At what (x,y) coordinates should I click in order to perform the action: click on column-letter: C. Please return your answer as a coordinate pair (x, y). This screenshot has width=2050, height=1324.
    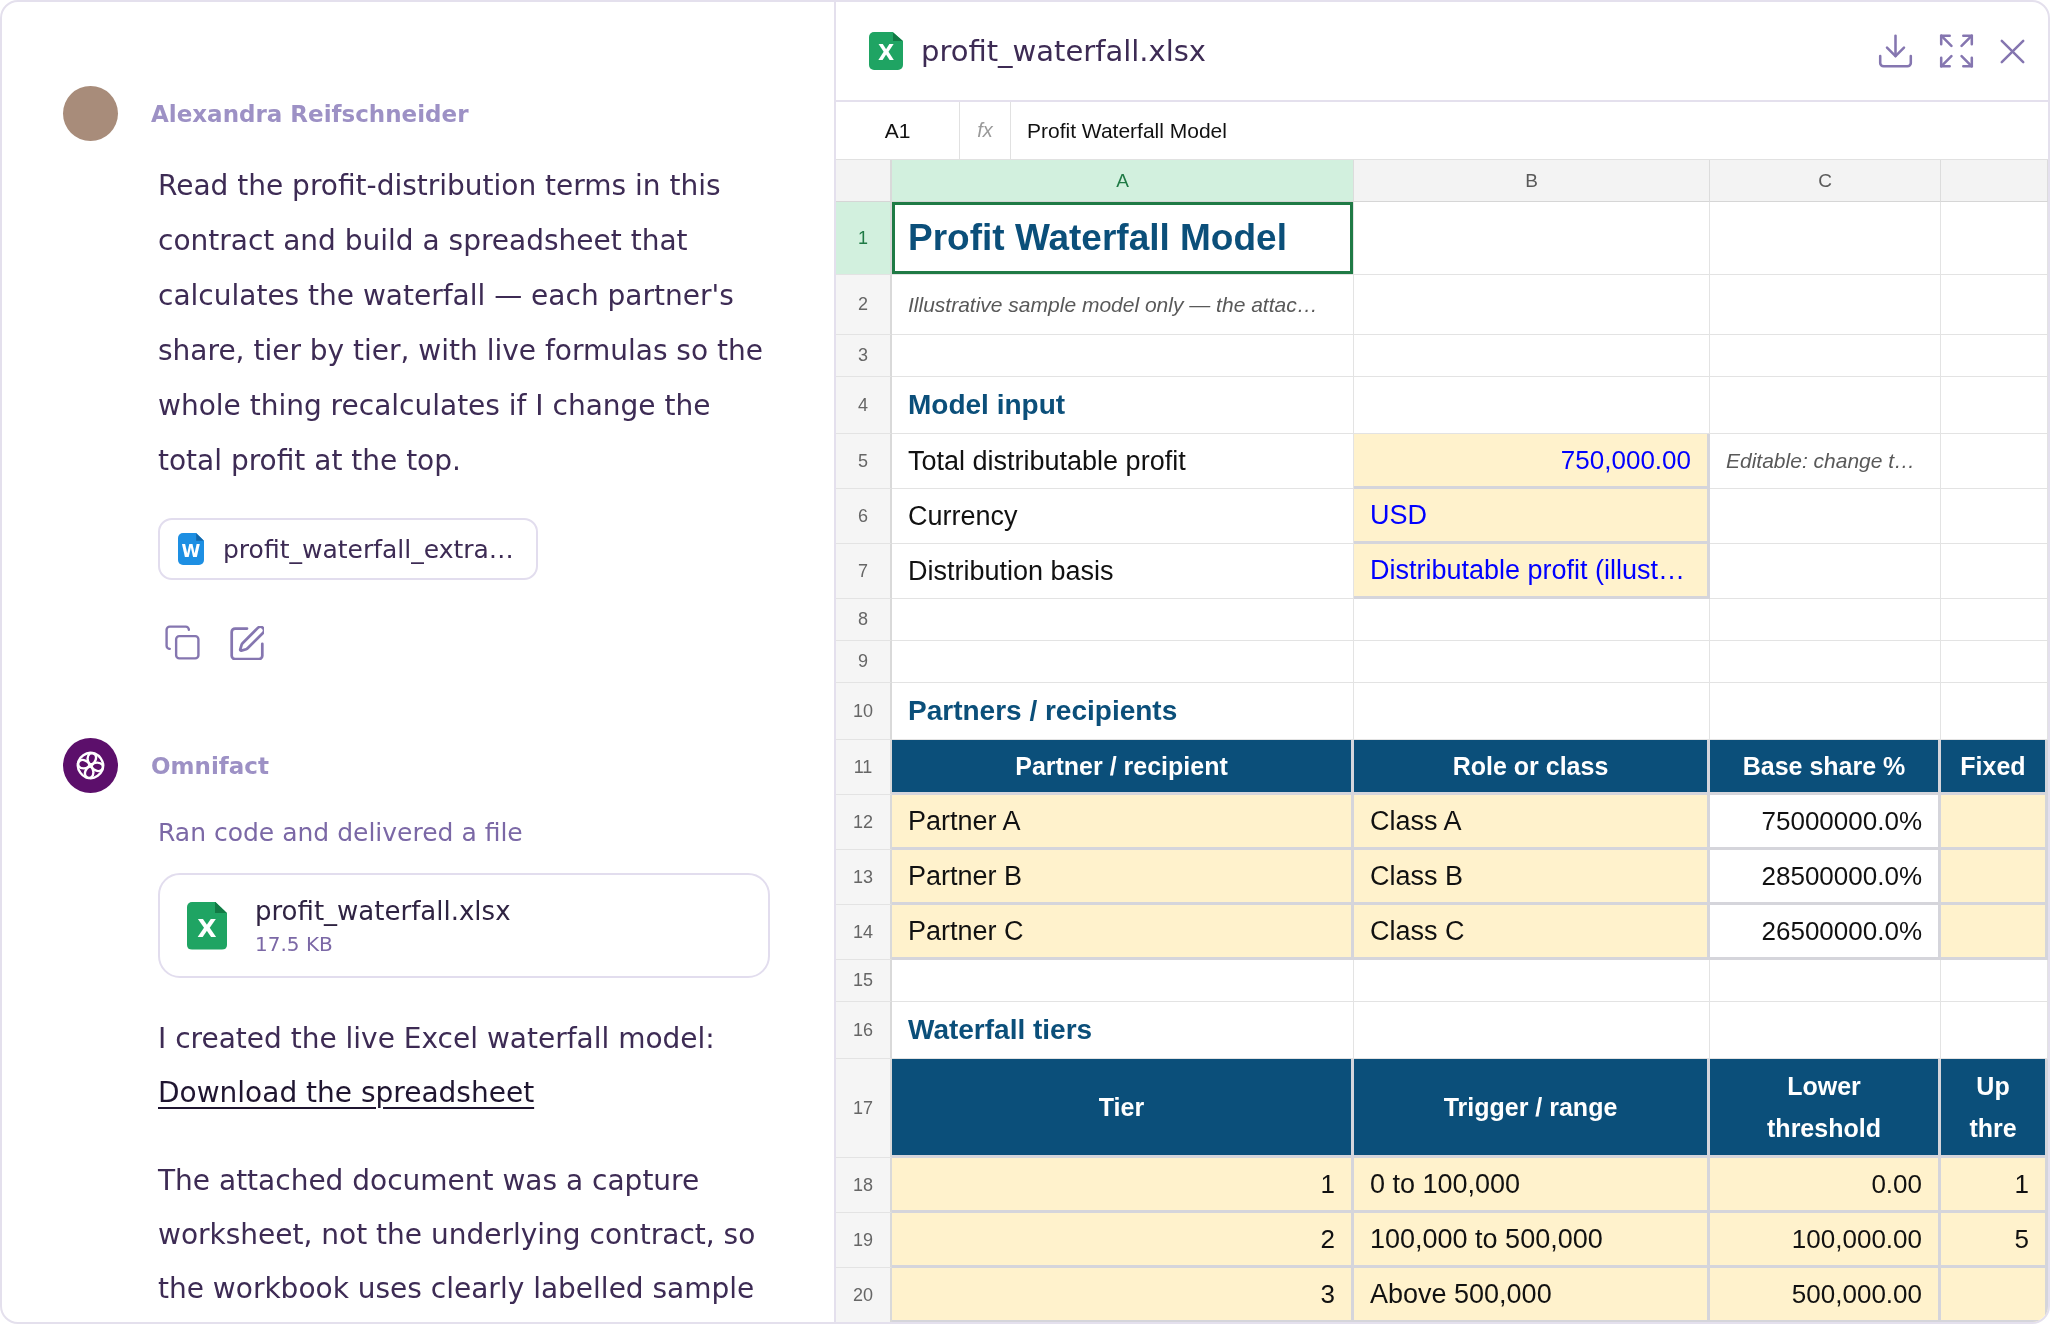
    Looking at the image, I should click on (1825, 181).